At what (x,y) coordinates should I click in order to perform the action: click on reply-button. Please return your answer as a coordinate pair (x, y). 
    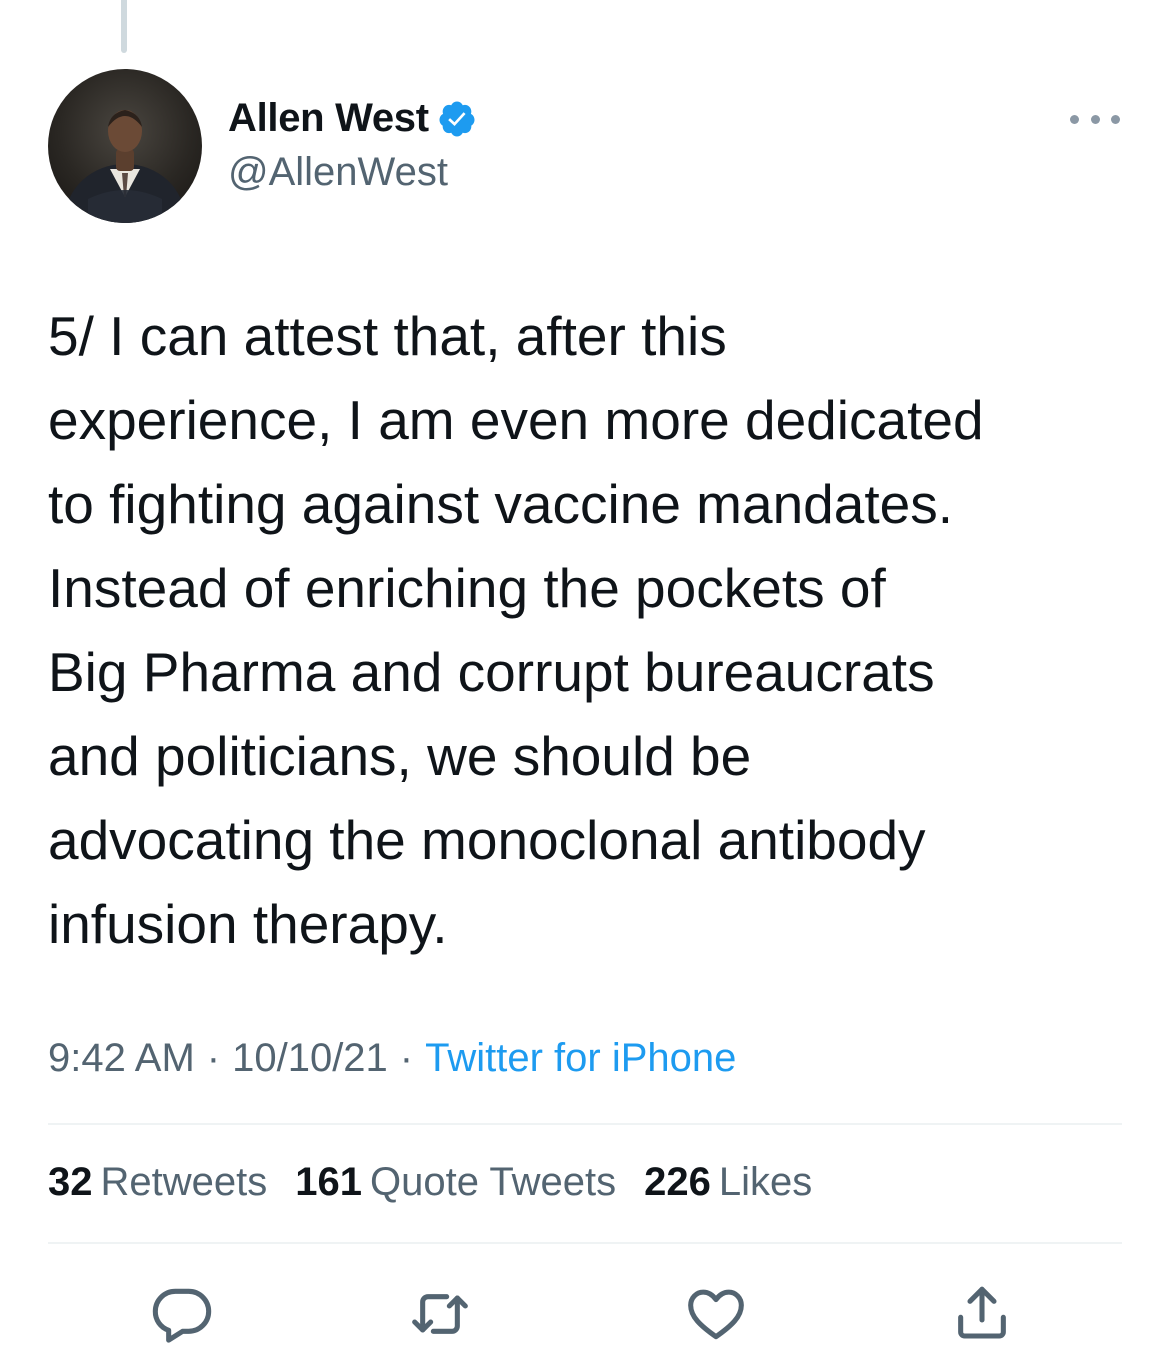
    Looking at the image, I should click on (182, 1314).